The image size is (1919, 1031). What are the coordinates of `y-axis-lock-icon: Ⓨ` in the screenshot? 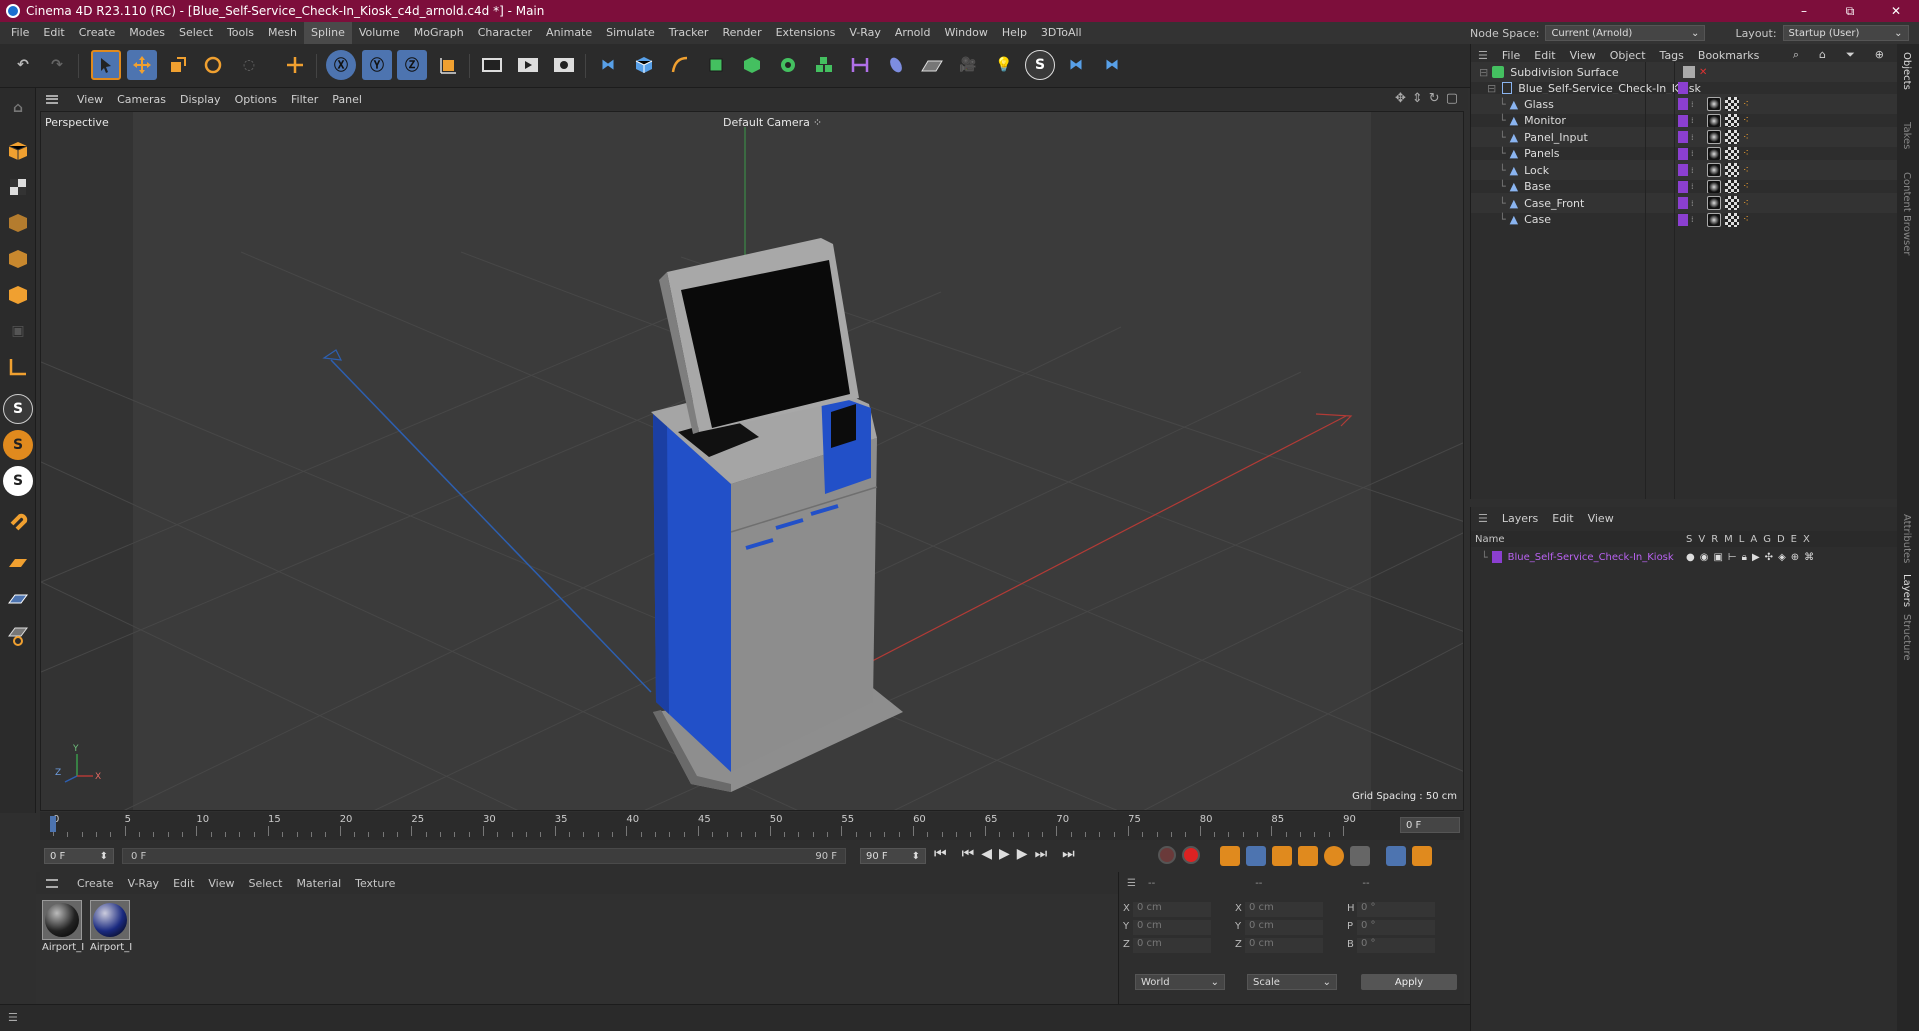 It's located at (377, 65).